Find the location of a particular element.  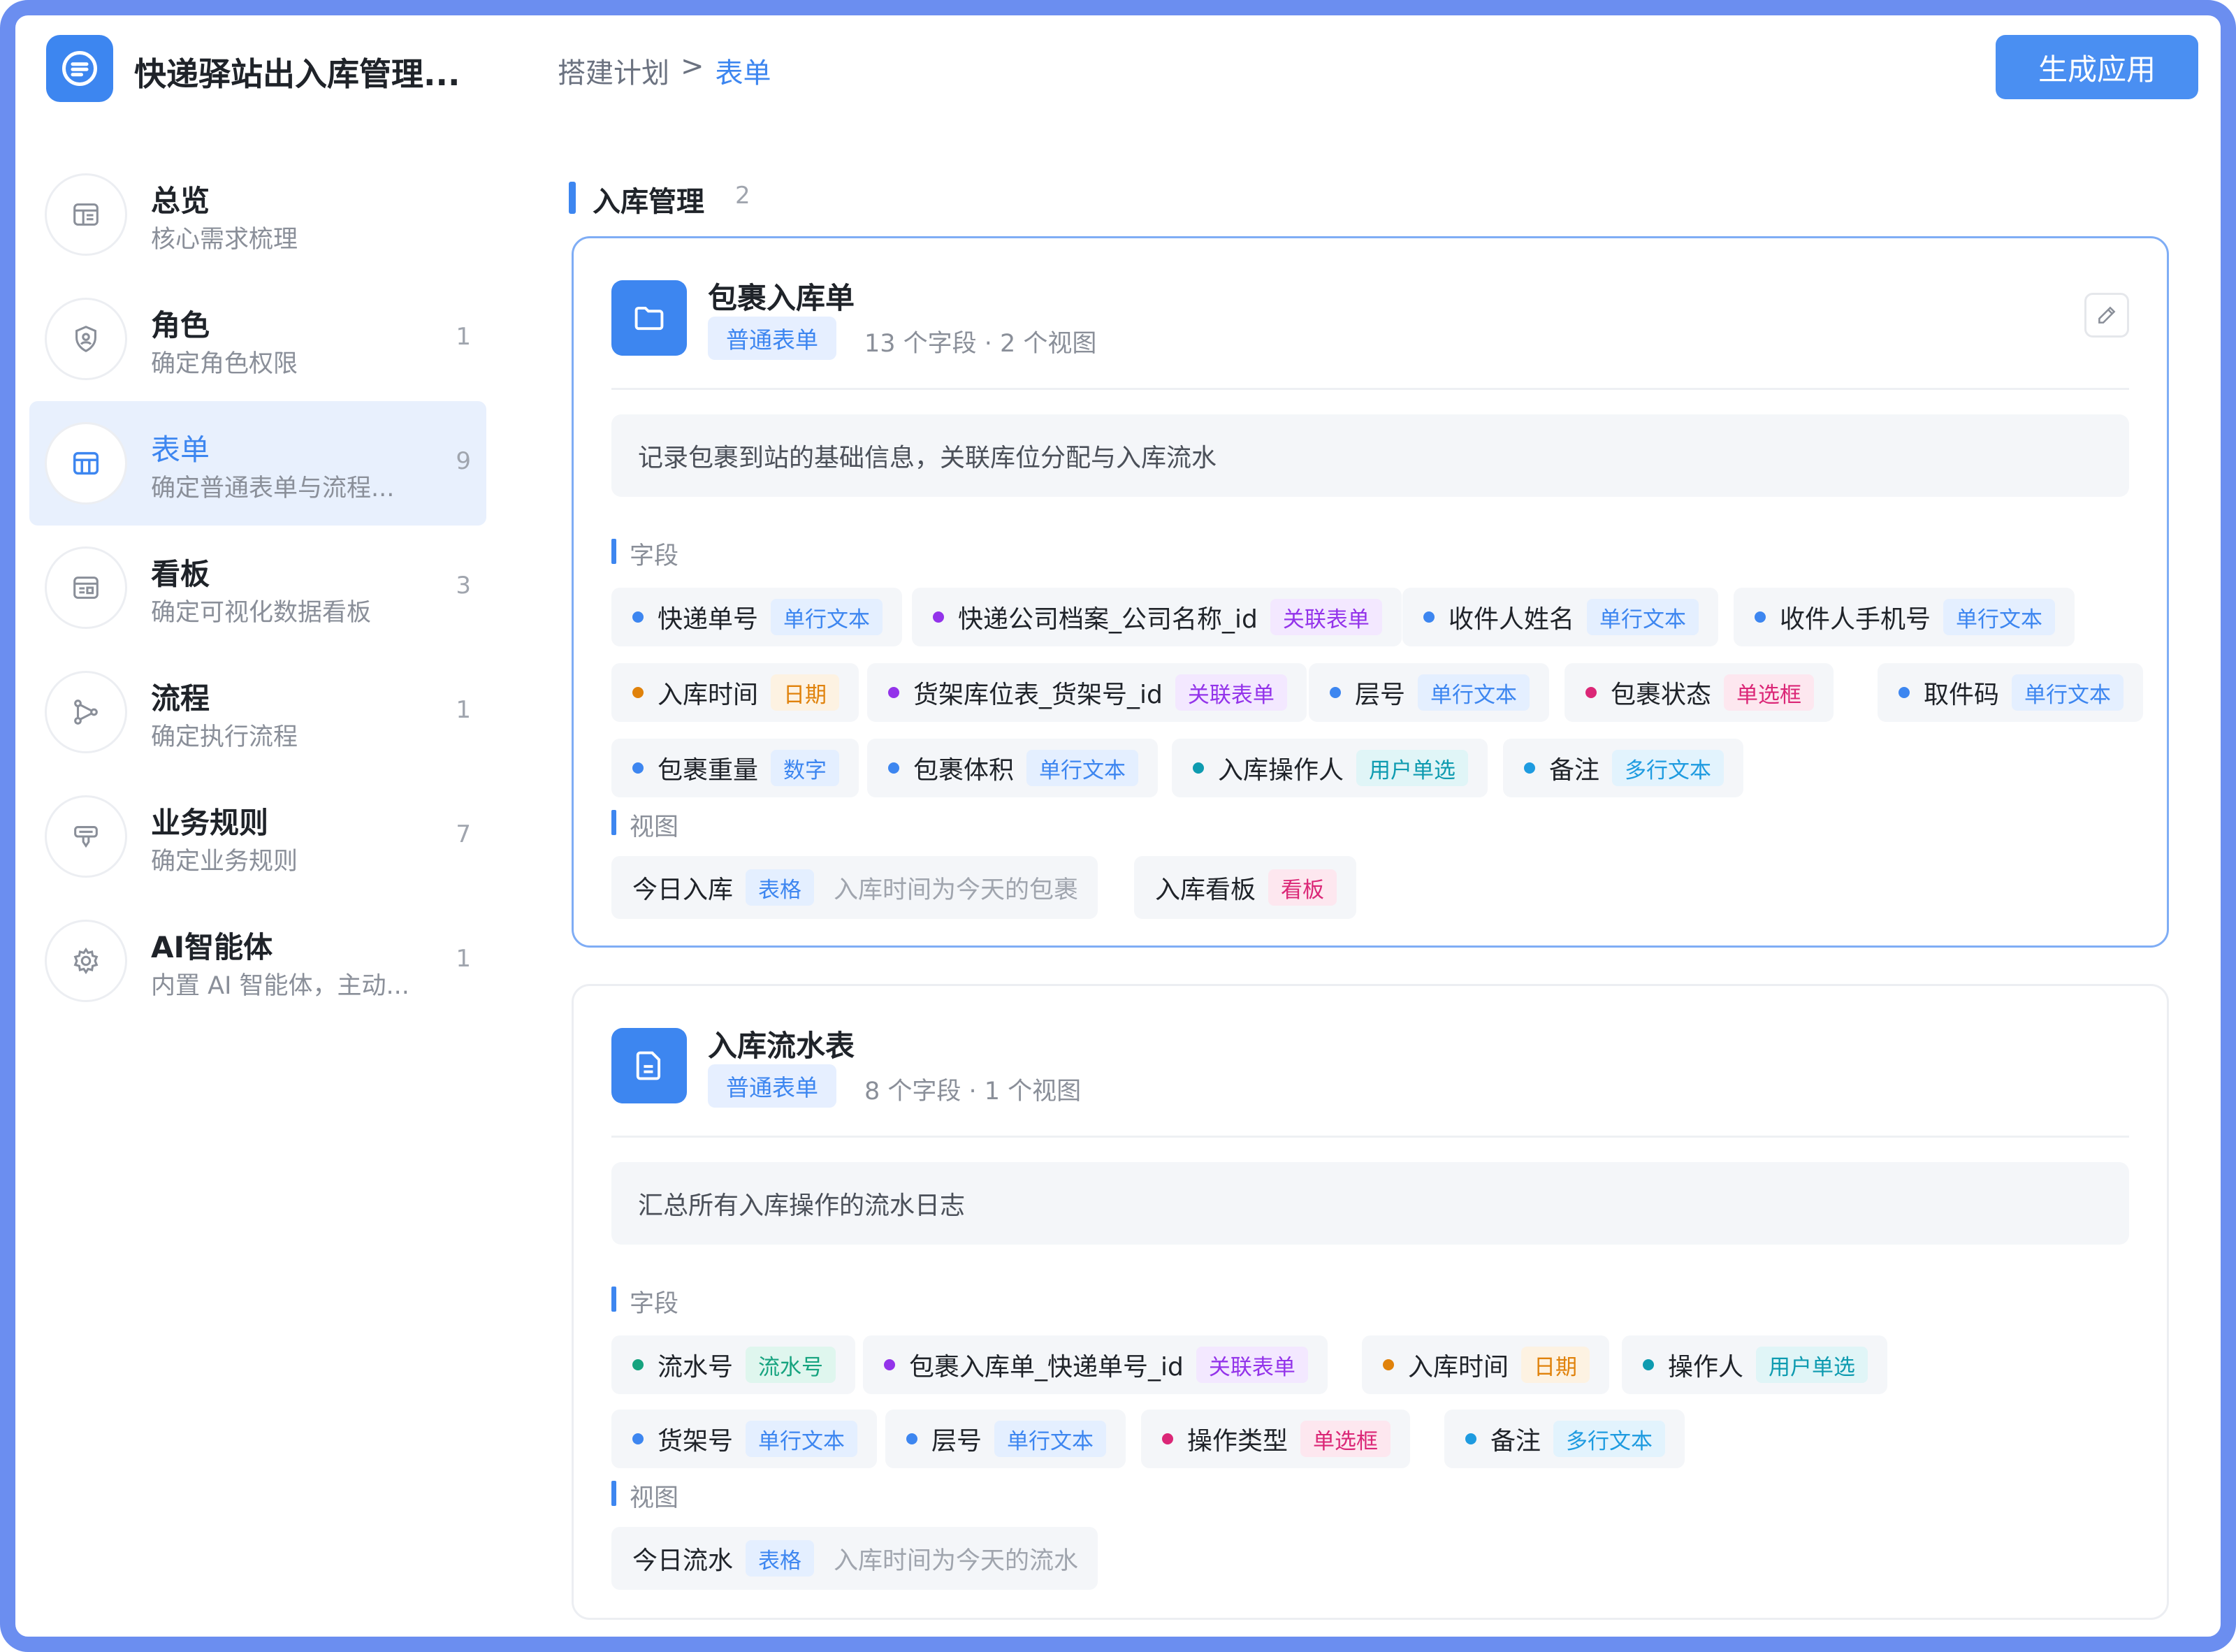

field-chip: 包裹重量 数字 is located at coordinates (735, 768).